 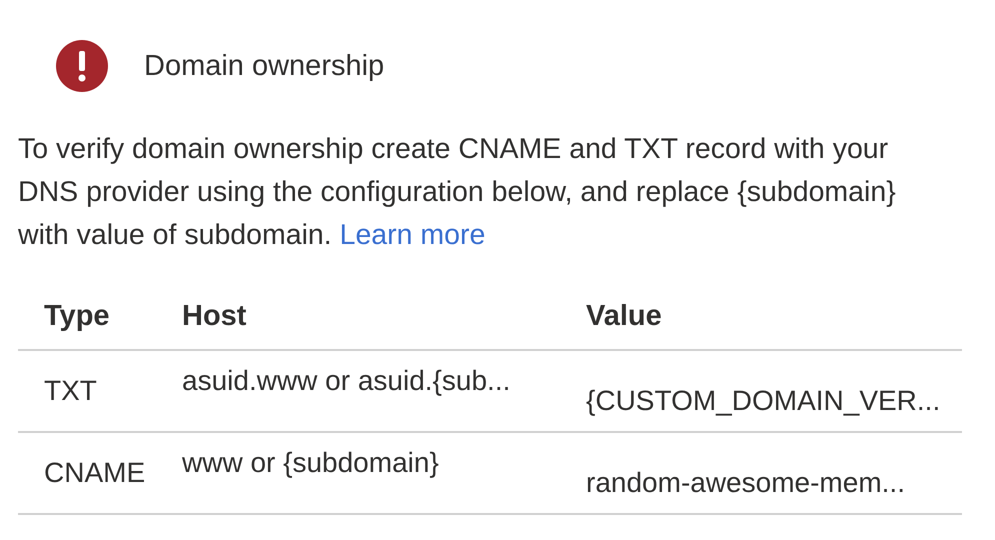 What do you see at coordinates (77, 316) in the screenshot?
I see `column-header: Type` at bounding box center [77, 316].